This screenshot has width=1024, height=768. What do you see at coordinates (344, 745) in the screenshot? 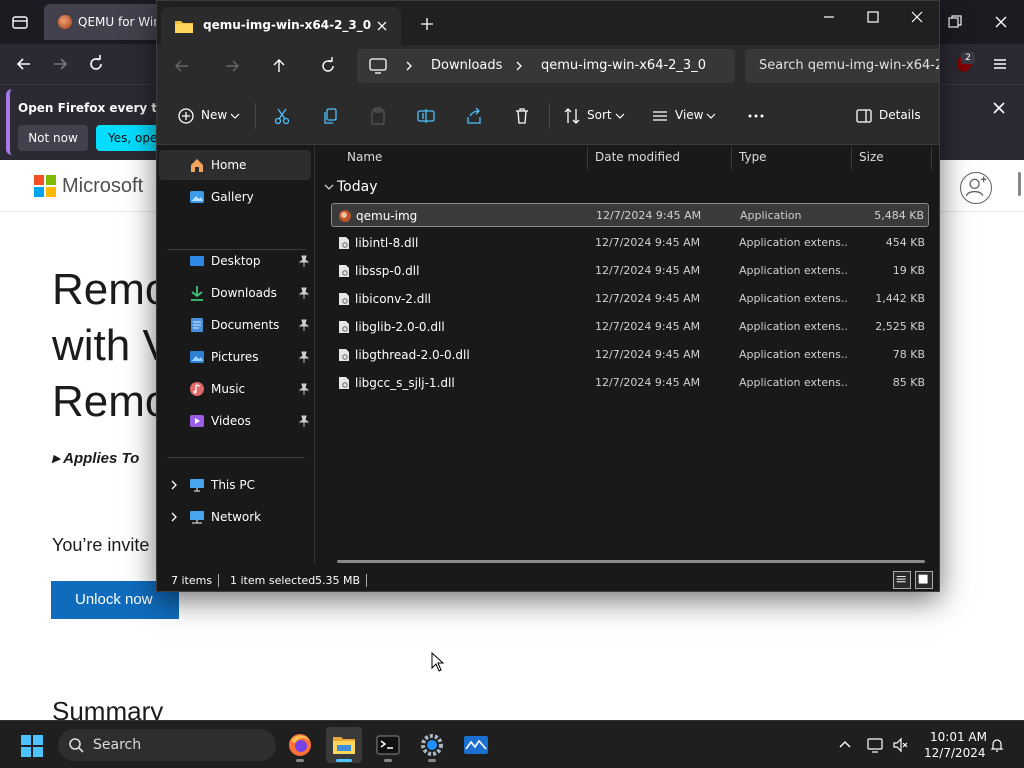
I see `file-explorer-taskbar-button` at bounding box center [344, 745].